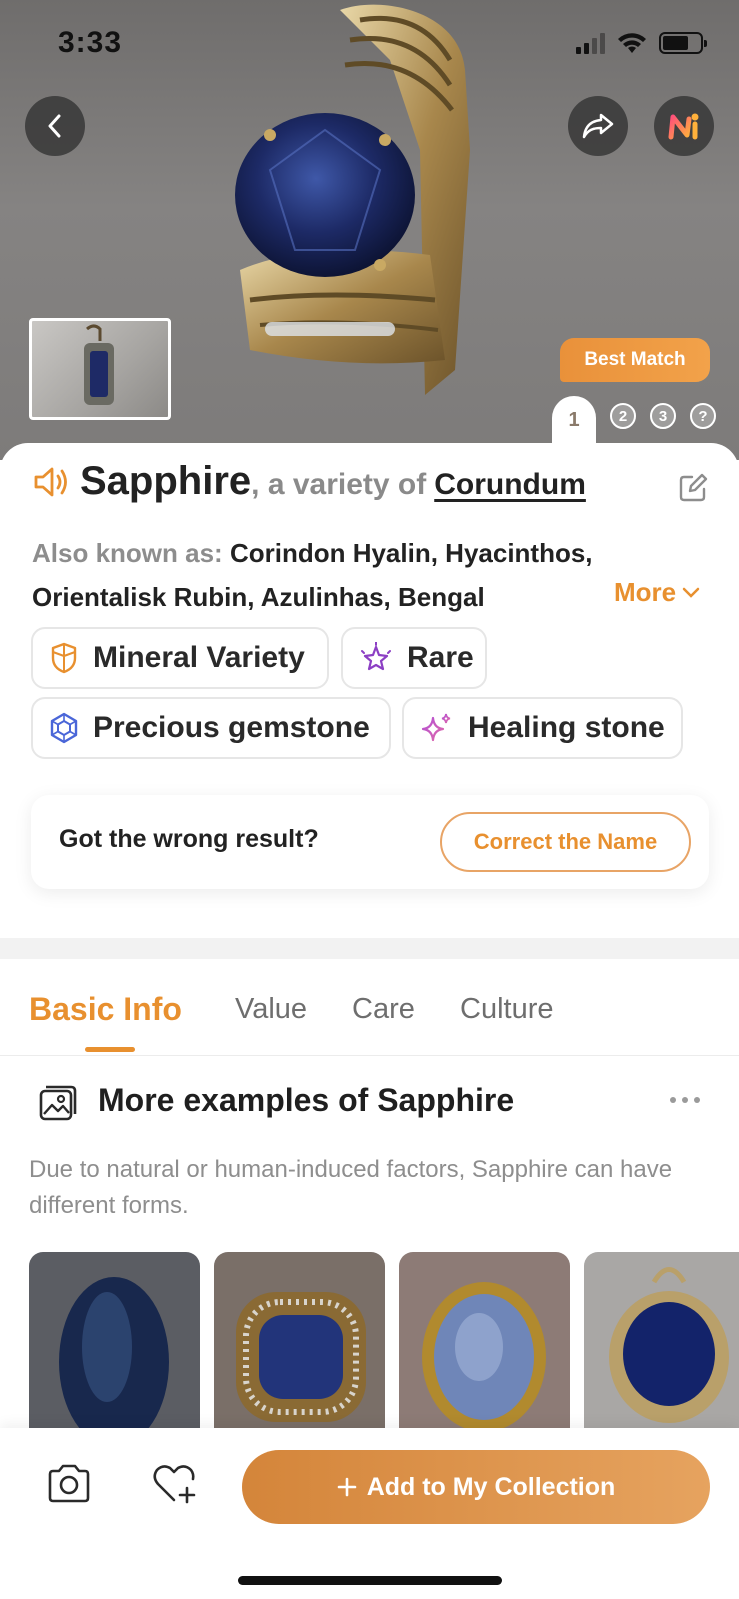  I want to click on ai-logo-icon, so click(683, 126).